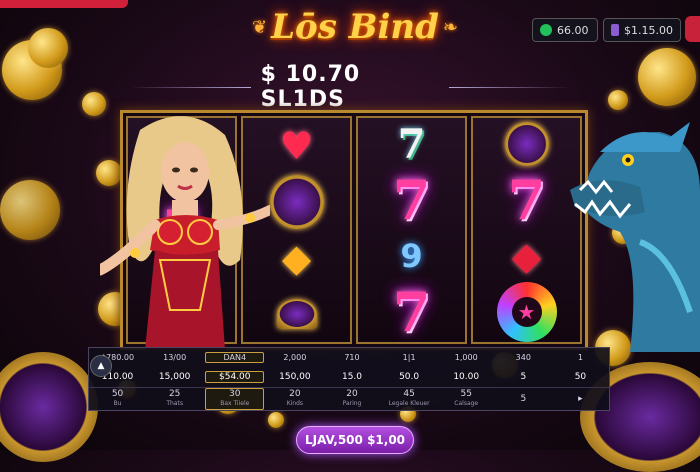 The height and width of the screenshot is (472, 700). I want to click on line-option: 20 Kinds, so click(294, 399).